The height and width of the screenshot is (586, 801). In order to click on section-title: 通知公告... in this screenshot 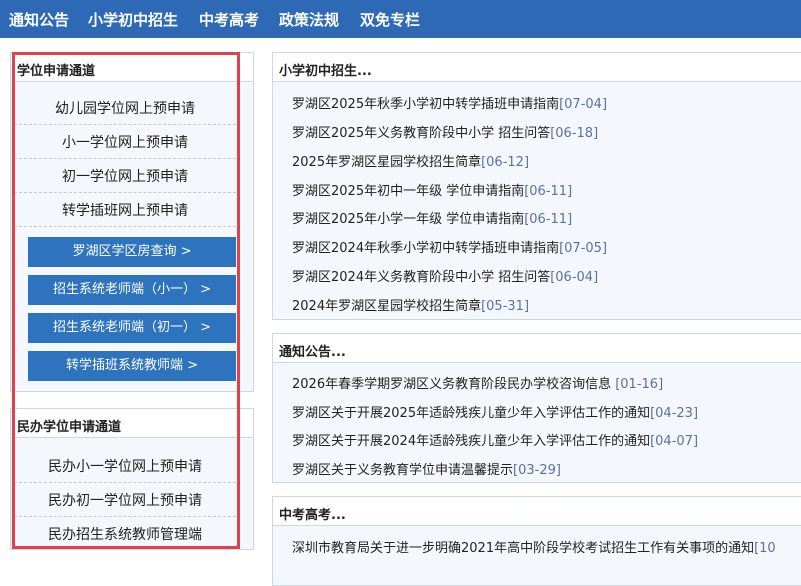, I will do `click(312, 352)`.